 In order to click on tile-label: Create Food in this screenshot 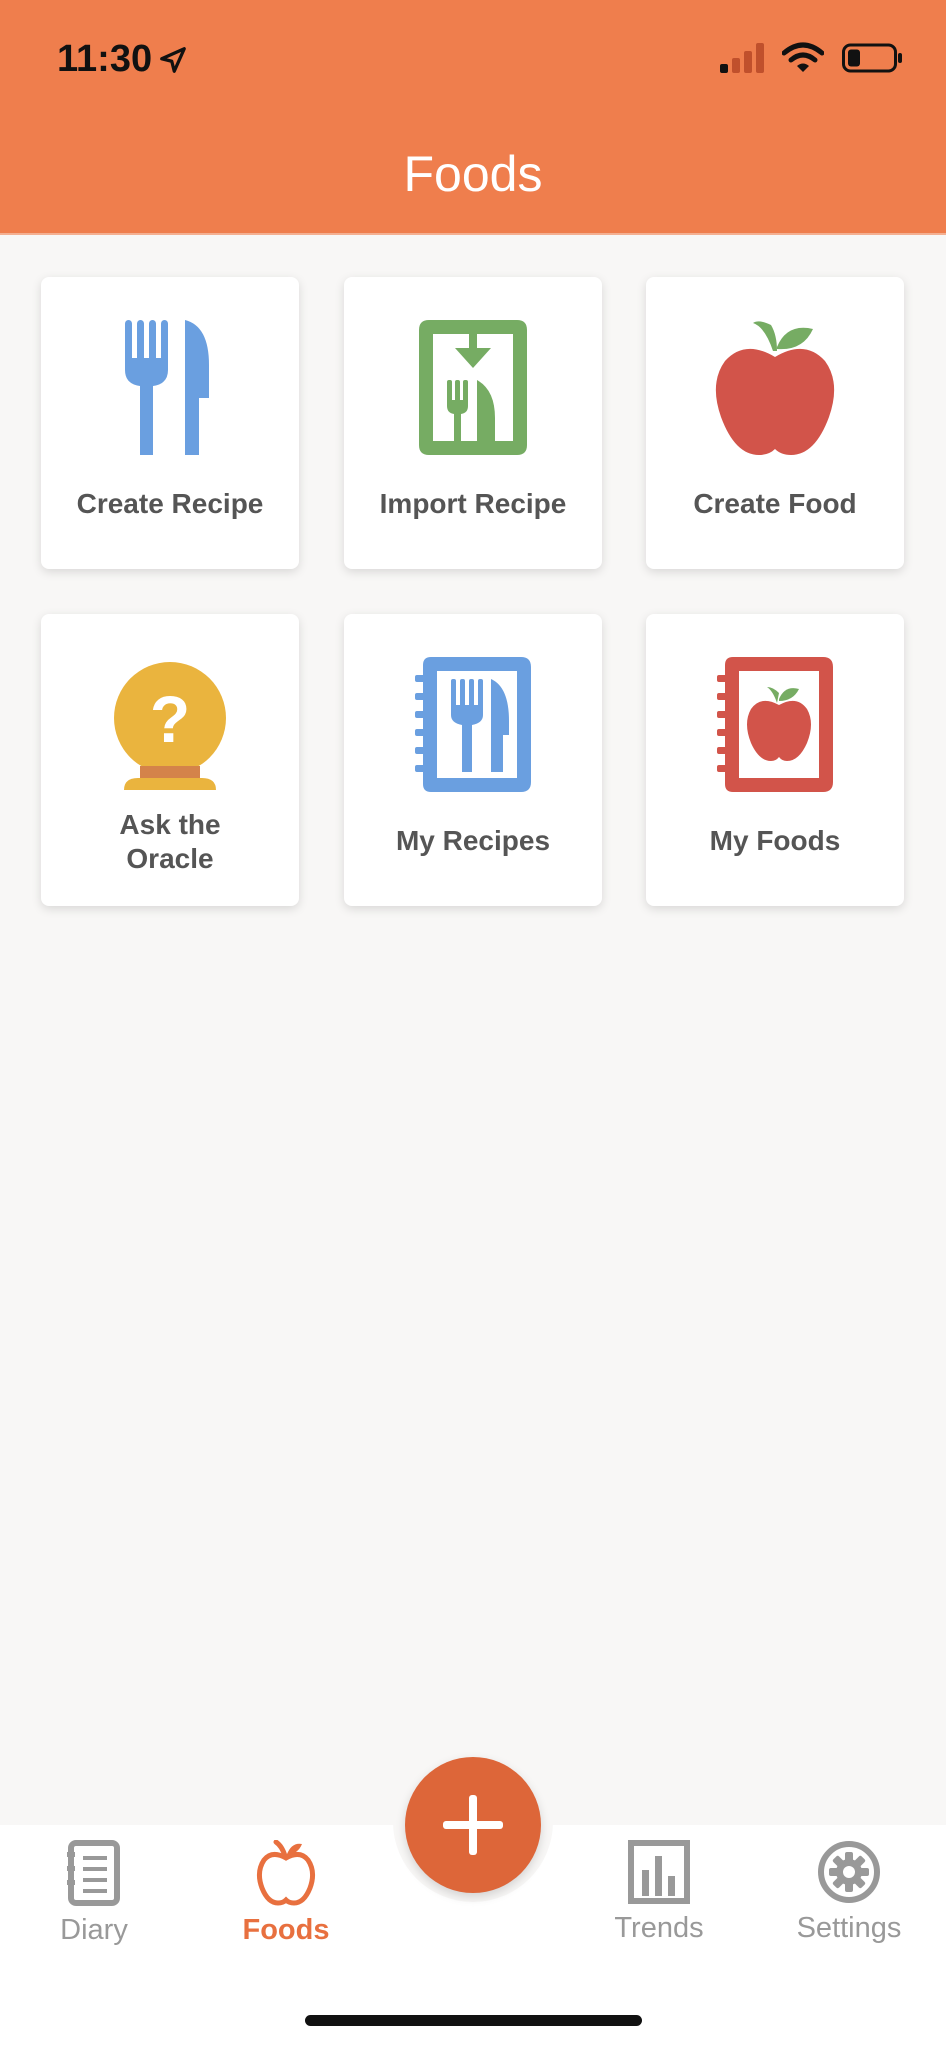, I will do `click(775, 503)`.